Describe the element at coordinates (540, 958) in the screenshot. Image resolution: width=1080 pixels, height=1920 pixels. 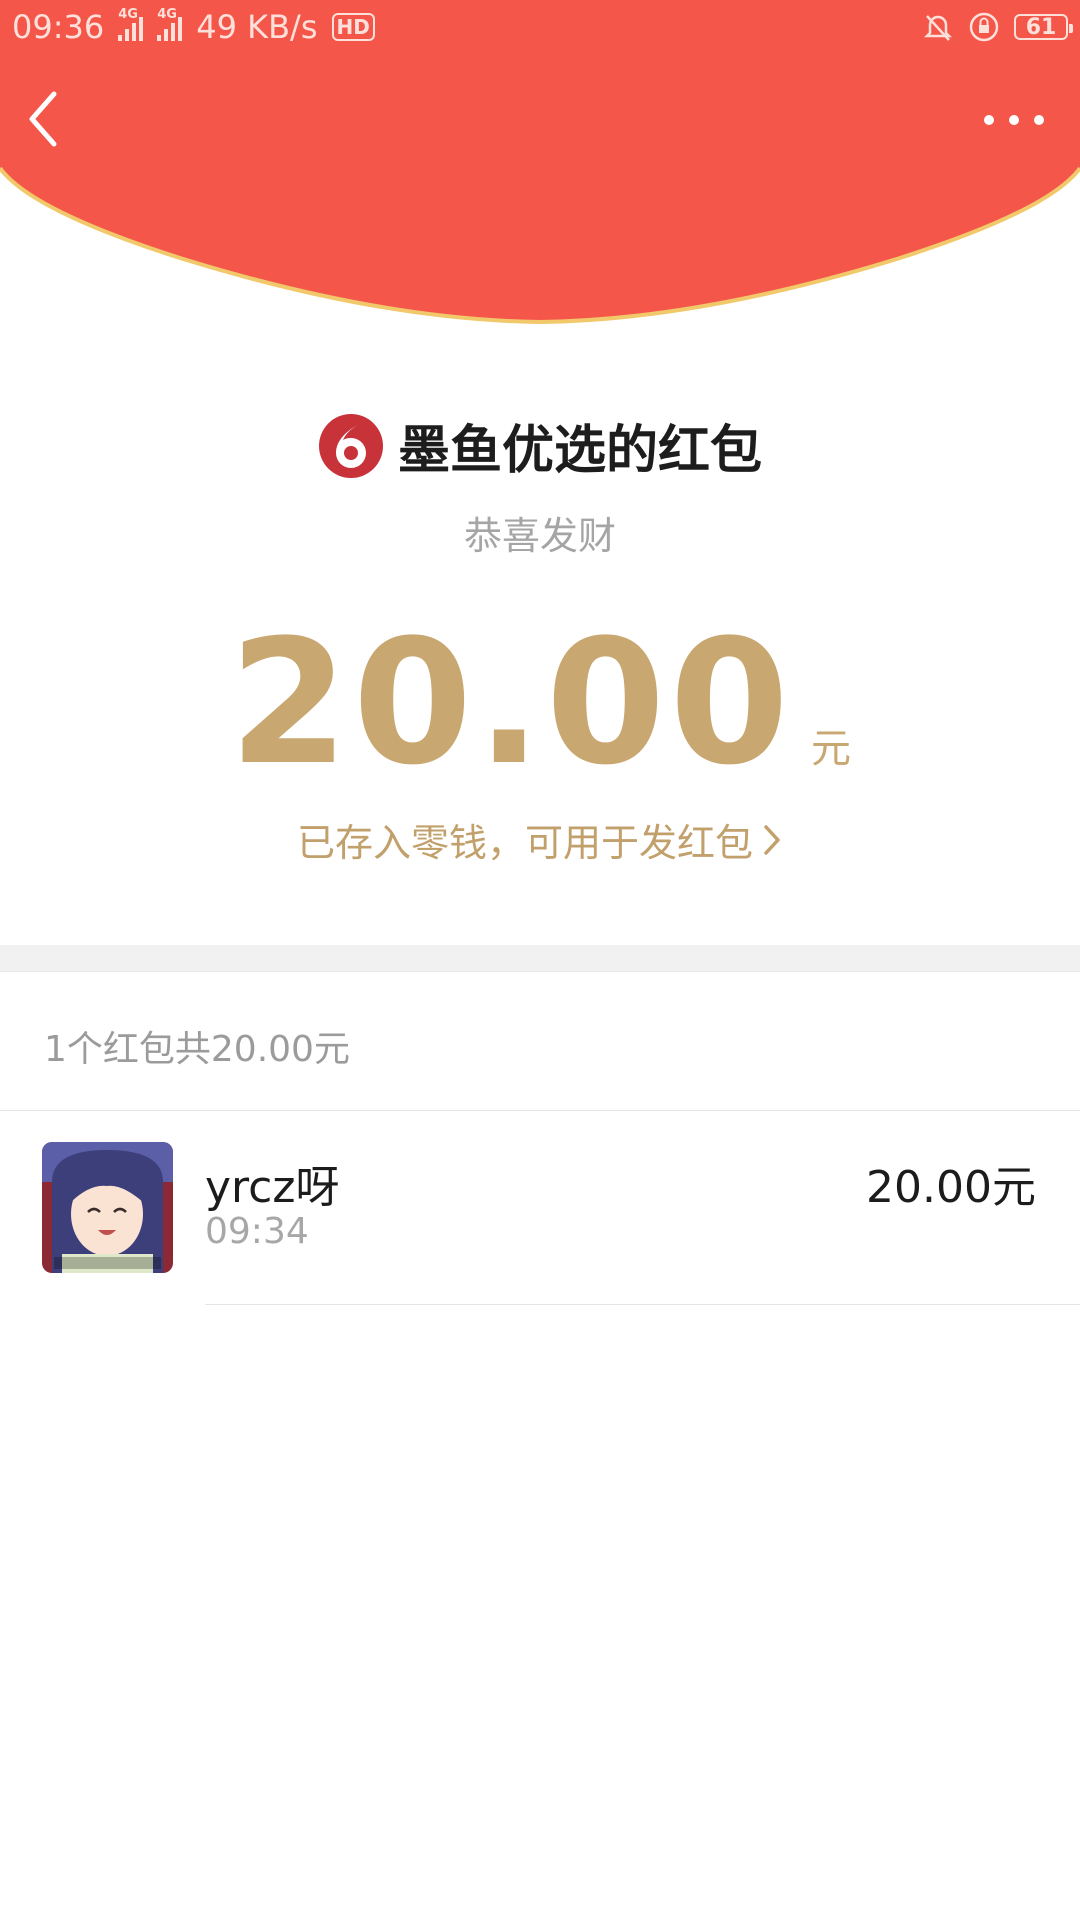
I see `section-divider` at that location.